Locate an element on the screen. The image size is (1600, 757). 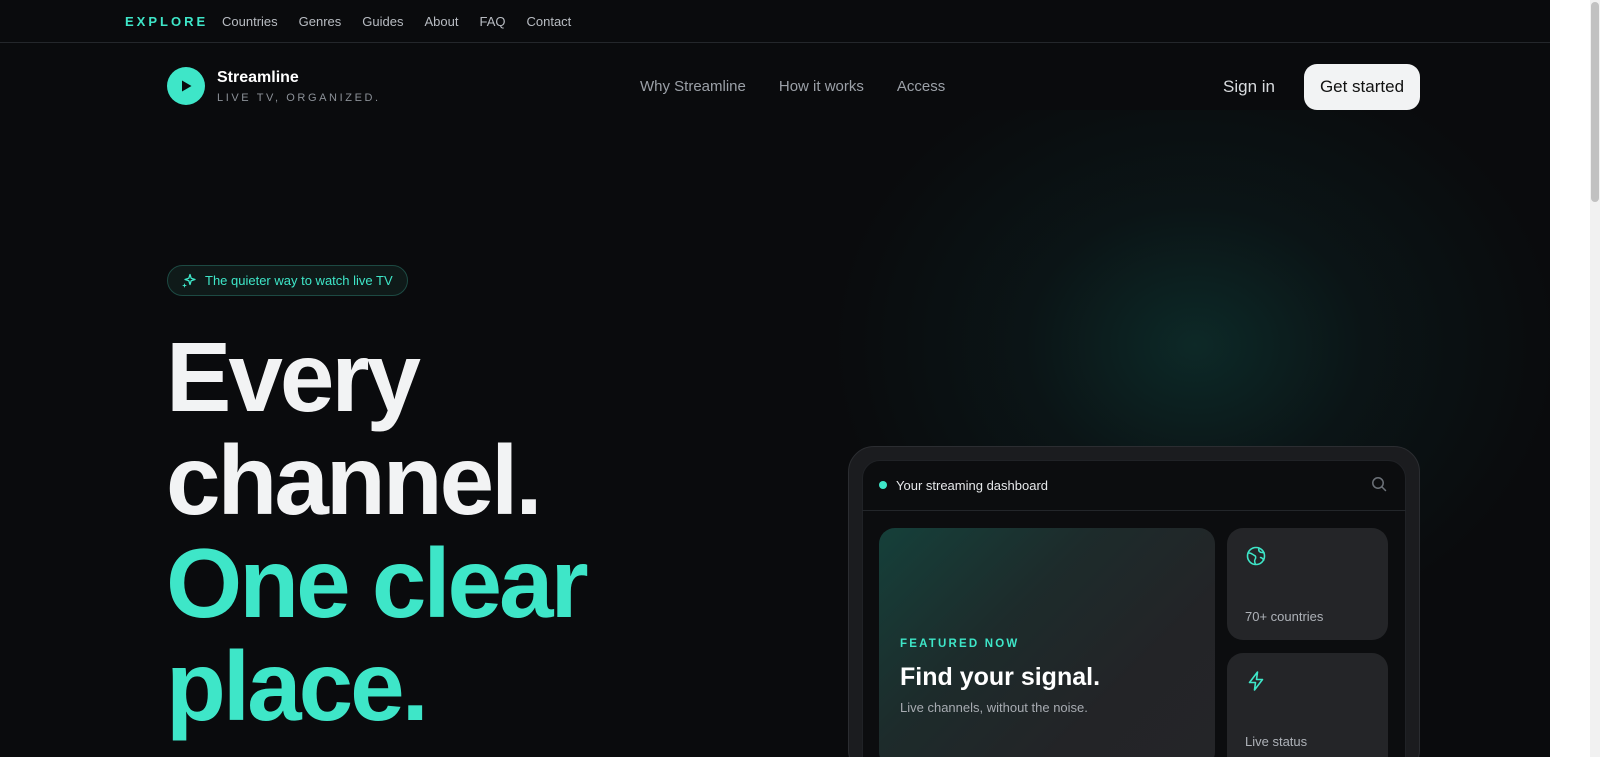
globe-icon is located at coordinates (1256, 556).